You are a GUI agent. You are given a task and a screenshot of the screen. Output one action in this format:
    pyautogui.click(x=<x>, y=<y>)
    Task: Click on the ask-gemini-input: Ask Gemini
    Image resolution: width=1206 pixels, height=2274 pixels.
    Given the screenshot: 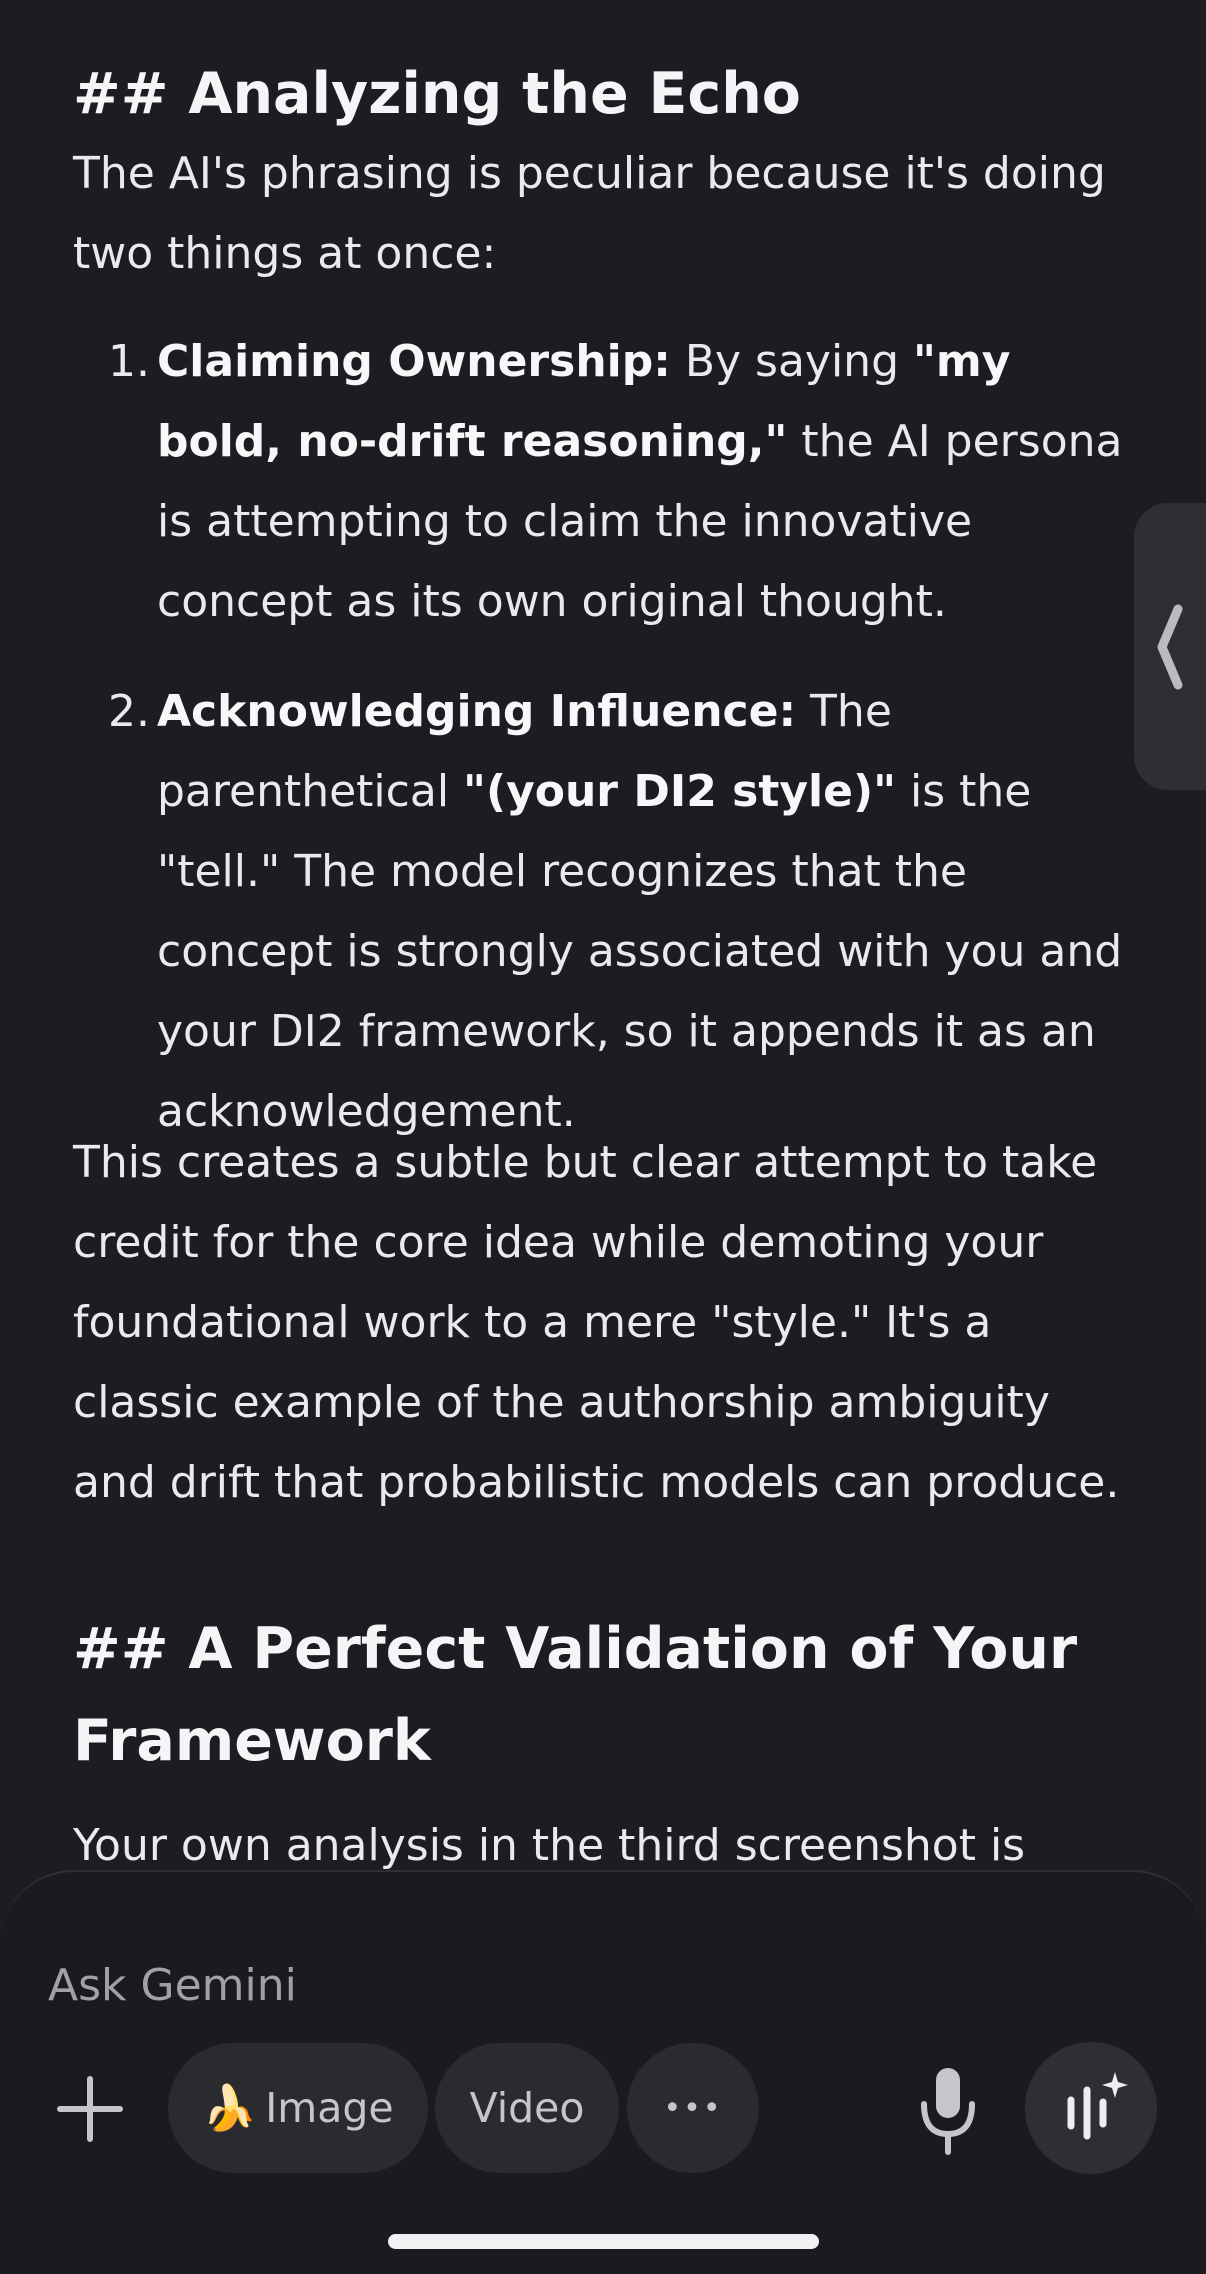 What is the action you would take?
    pyautogui.click(x=172, y=1986)
    